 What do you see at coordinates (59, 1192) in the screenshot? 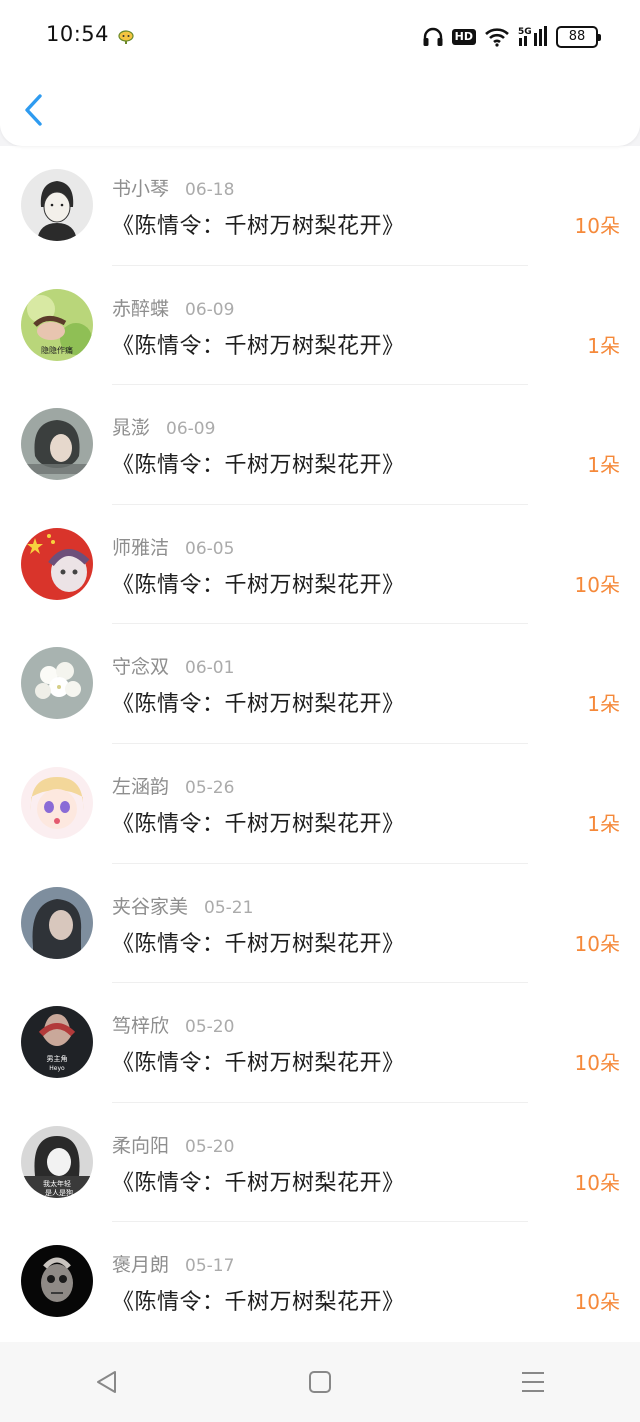
I see `avatar-caption: 是人是狗` at bounding box center [59, 1192].